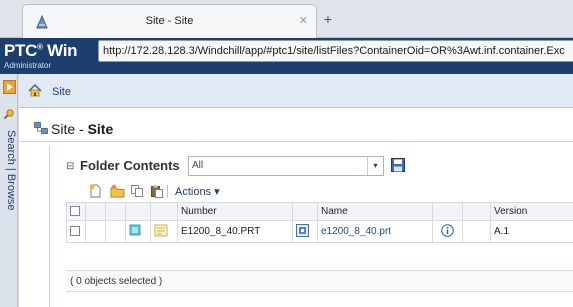  I want to click on paste-icon, so click(157, 191).